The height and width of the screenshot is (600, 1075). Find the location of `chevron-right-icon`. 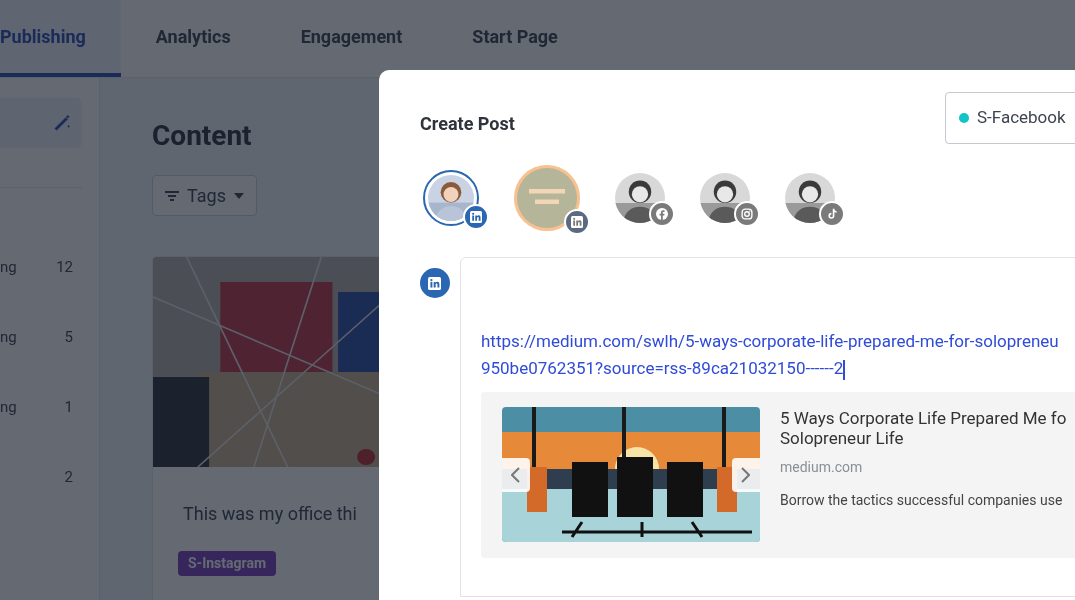

chevron-right-icon is located at coordinates (746, 475).